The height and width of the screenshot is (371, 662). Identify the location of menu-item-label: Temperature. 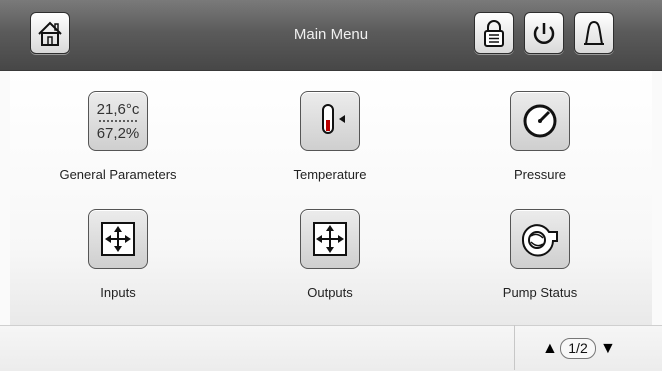
(330, 174).